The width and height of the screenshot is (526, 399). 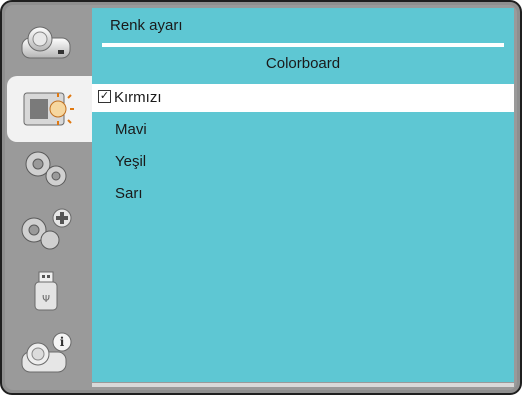 I want to click on breadcrumb-divider, so click(x=303, y=45).